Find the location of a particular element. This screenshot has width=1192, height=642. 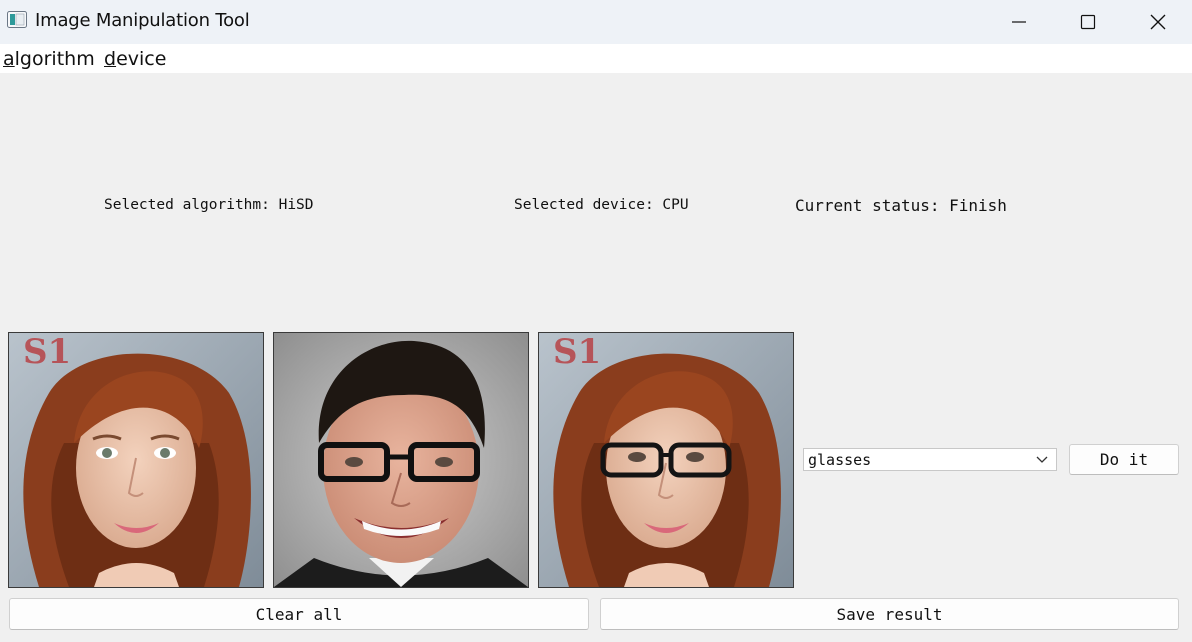

menu-label: evice is located at coordinates (141, 59).